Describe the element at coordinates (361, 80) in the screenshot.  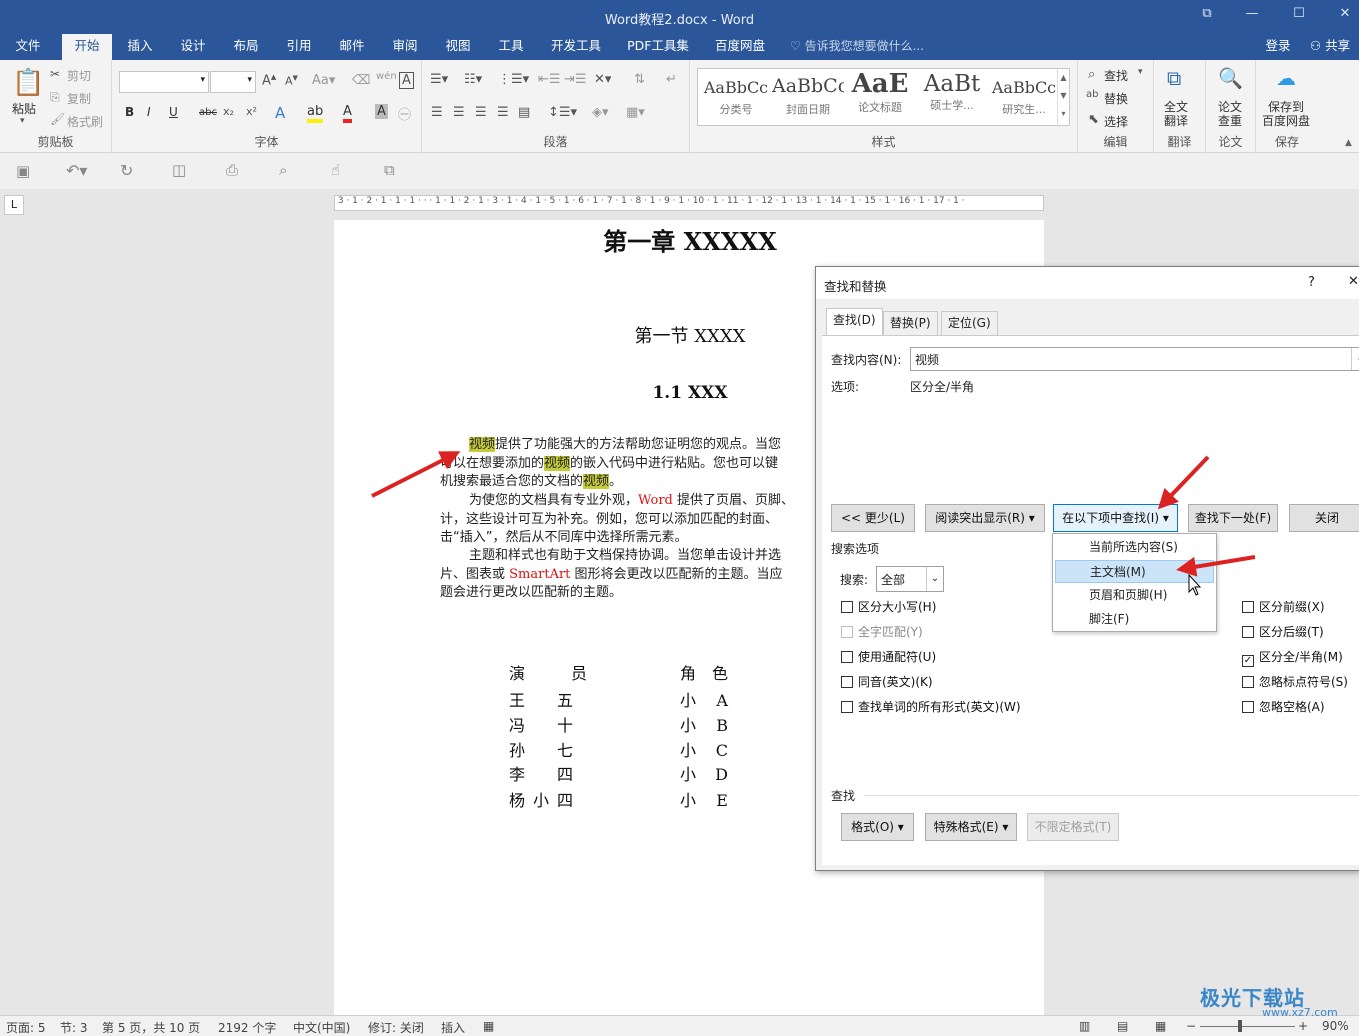
I see `clear-format-icon: ⌫` at that location.